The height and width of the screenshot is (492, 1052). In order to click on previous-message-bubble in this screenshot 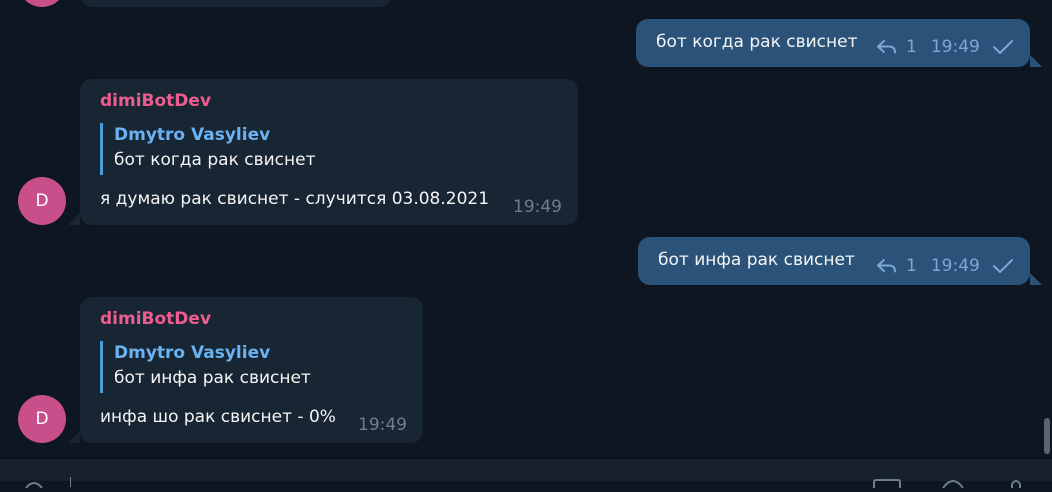, I will do `click(236, 3)`.